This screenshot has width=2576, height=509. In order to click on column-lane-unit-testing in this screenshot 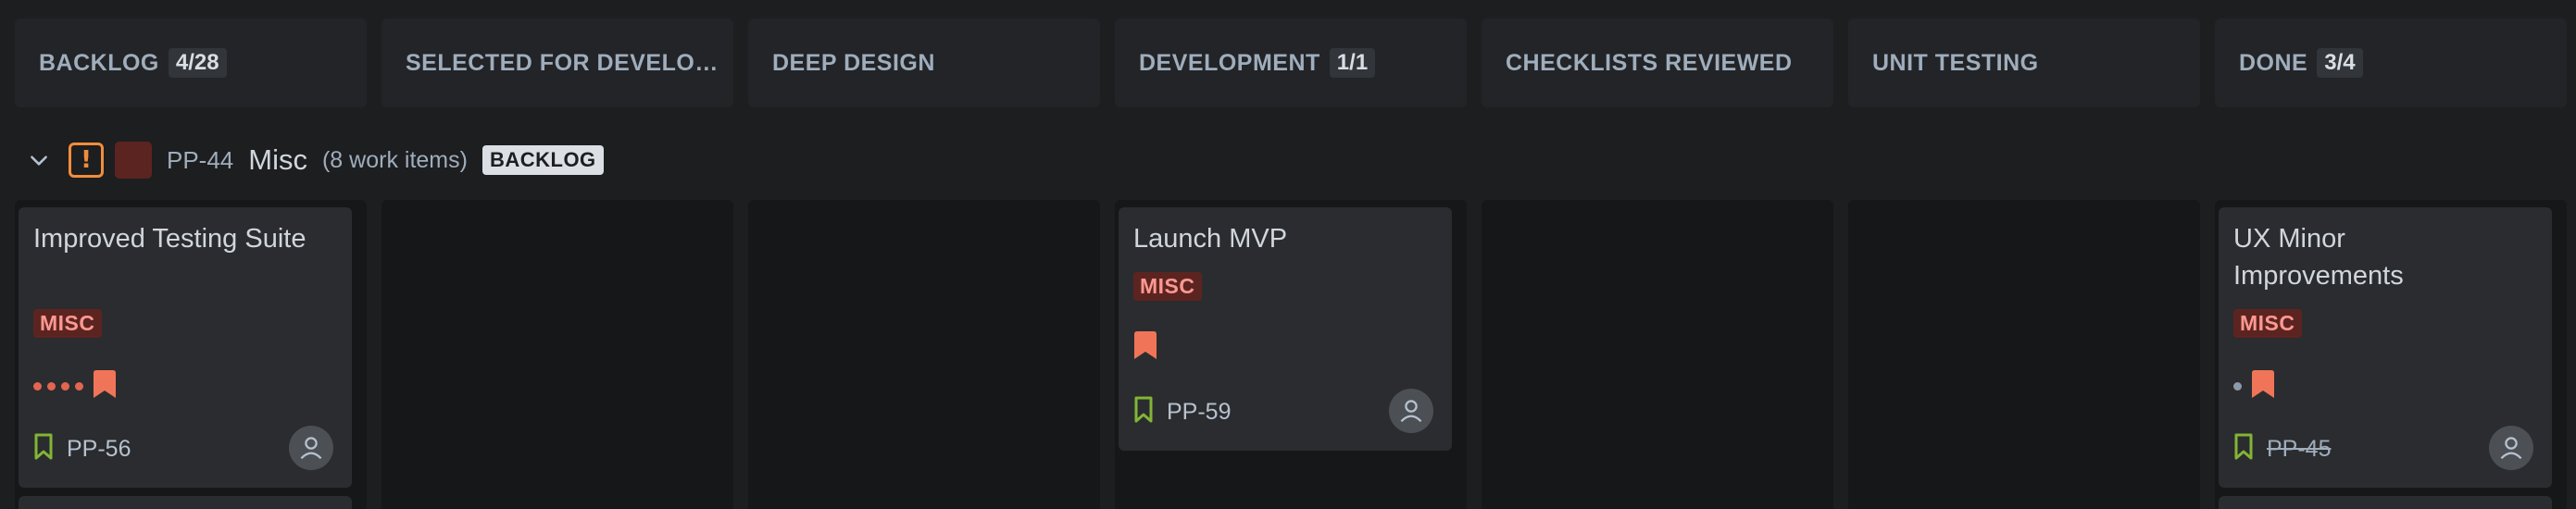, I will do `click(2024, 354)`.